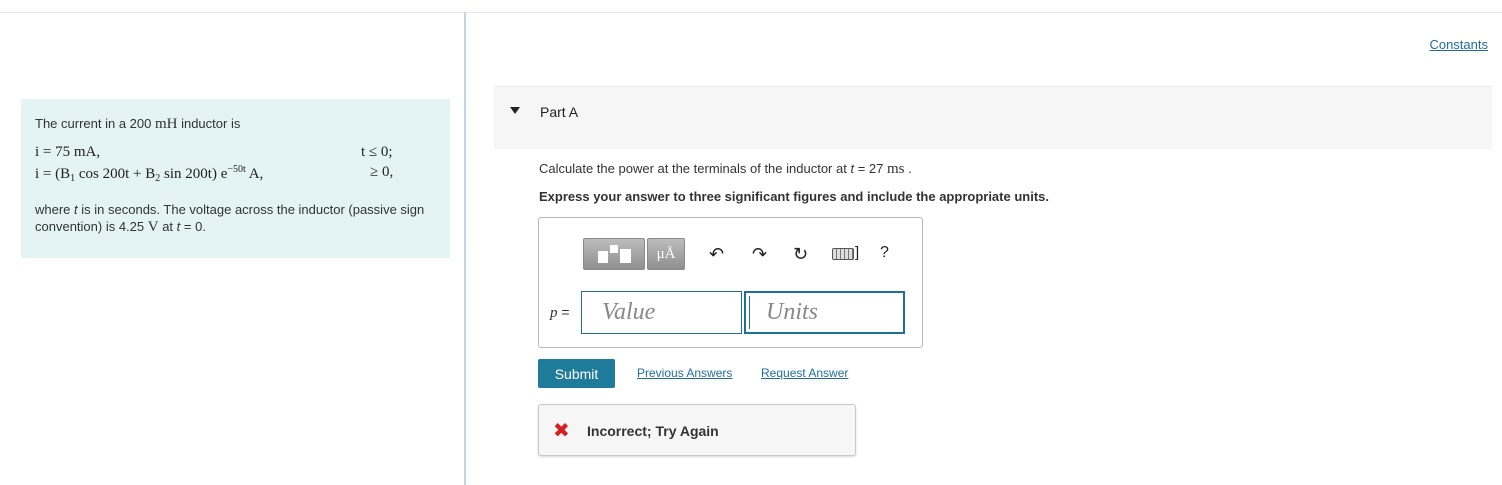 This screenshot has height=485, width=1502. Describe the element at coordinates (115, 174) in the screenshot. I see `eq2-mid-1: cos 200t + B` at that location.